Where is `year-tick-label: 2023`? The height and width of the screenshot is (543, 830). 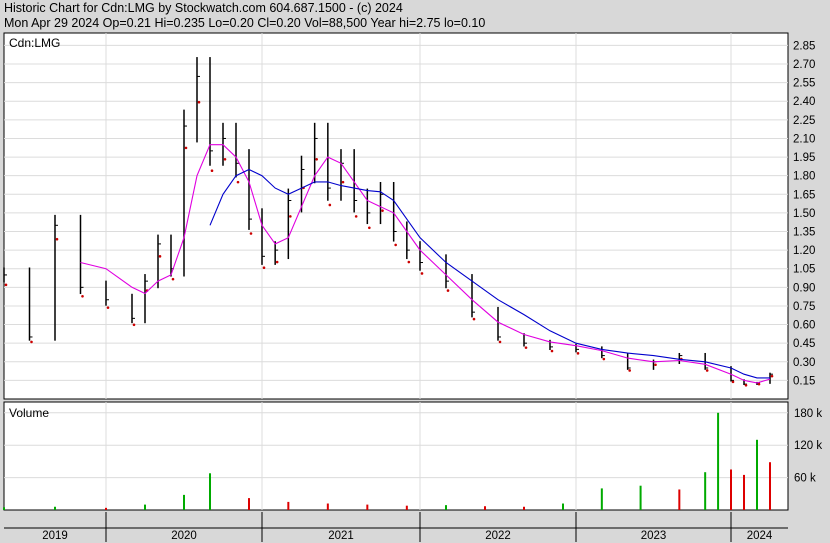
year-tick-label: 2023 is located at coordinates (654, 536).